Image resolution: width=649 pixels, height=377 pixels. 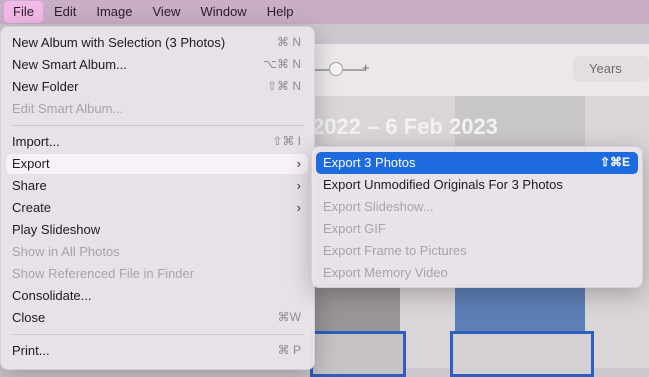 I want to click on menu-item-close: Close ⌘W, so click(x=157, y=318).